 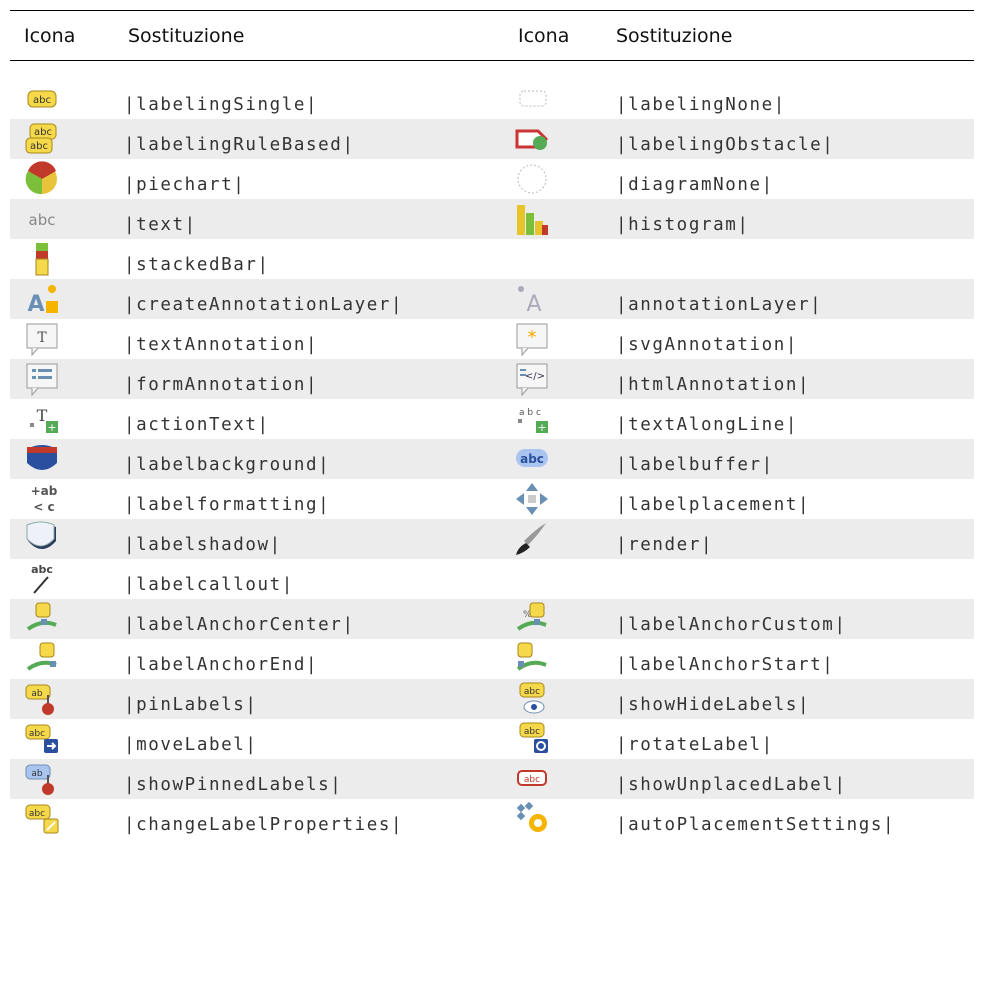 What do you see at coordinates (64, 299) in the screenshot?
I see `icon-cell: A` at bounding box center [64, 299].